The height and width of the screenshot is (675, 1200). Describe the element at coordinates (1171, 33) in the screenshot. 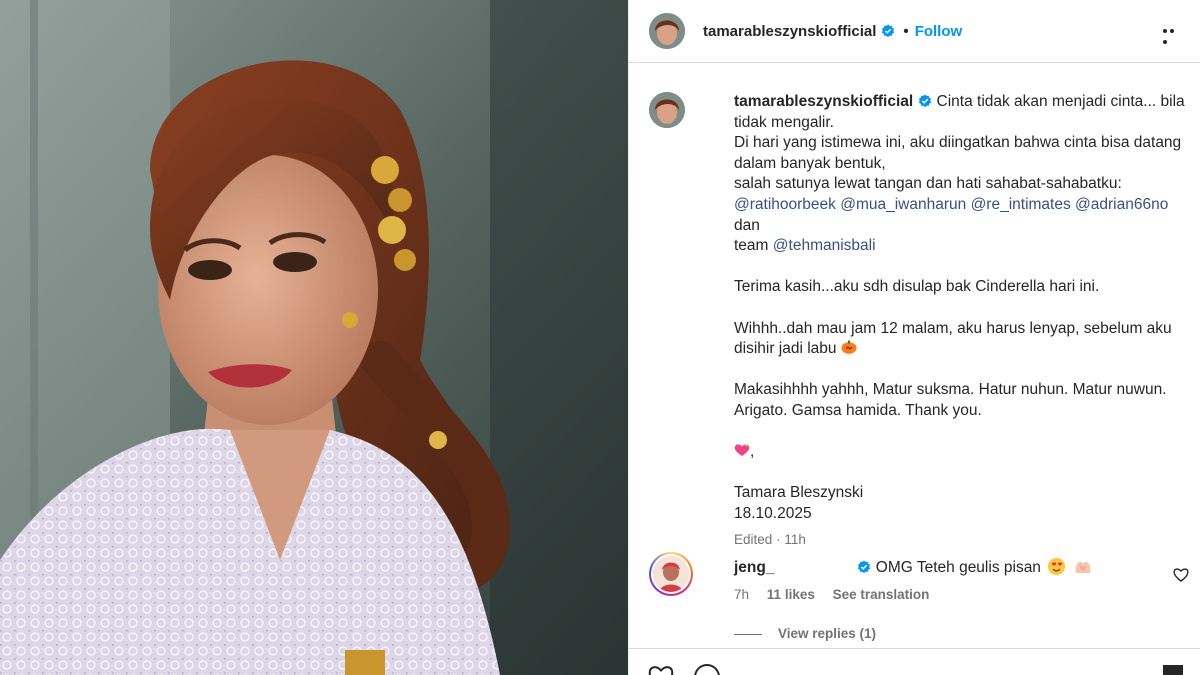

I see `more-options-icon` at that location.